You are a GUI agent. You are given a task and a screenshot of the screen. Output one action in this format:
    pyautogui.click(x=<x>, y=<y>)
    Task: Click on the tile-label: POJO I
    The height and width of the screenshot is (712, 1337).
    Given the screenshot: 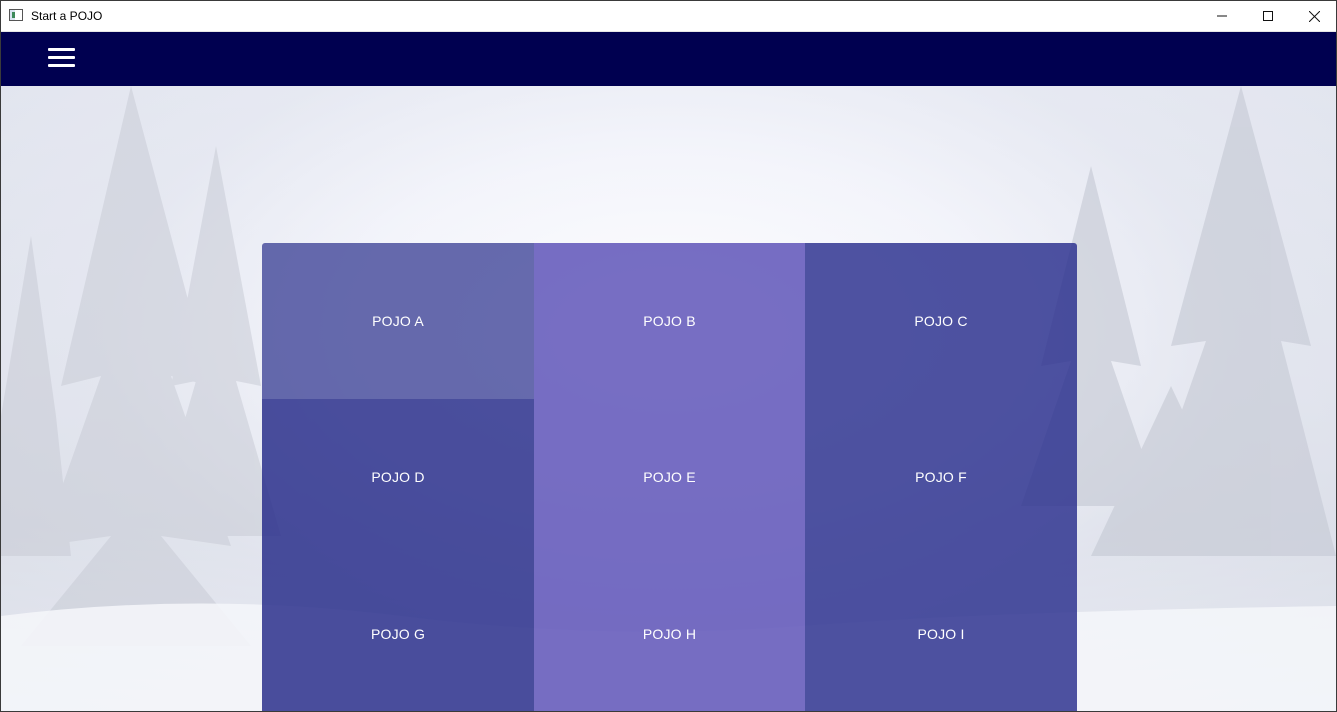 What is the action you would take?
    pyautogui.click(x=941, y=633)
    